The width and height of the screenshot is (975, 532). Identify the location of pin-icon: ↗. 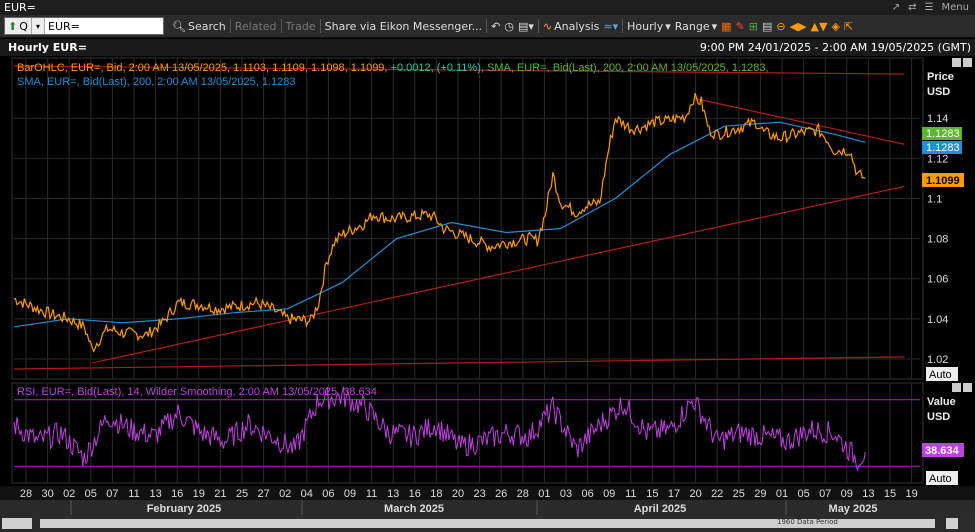
(896, 7).